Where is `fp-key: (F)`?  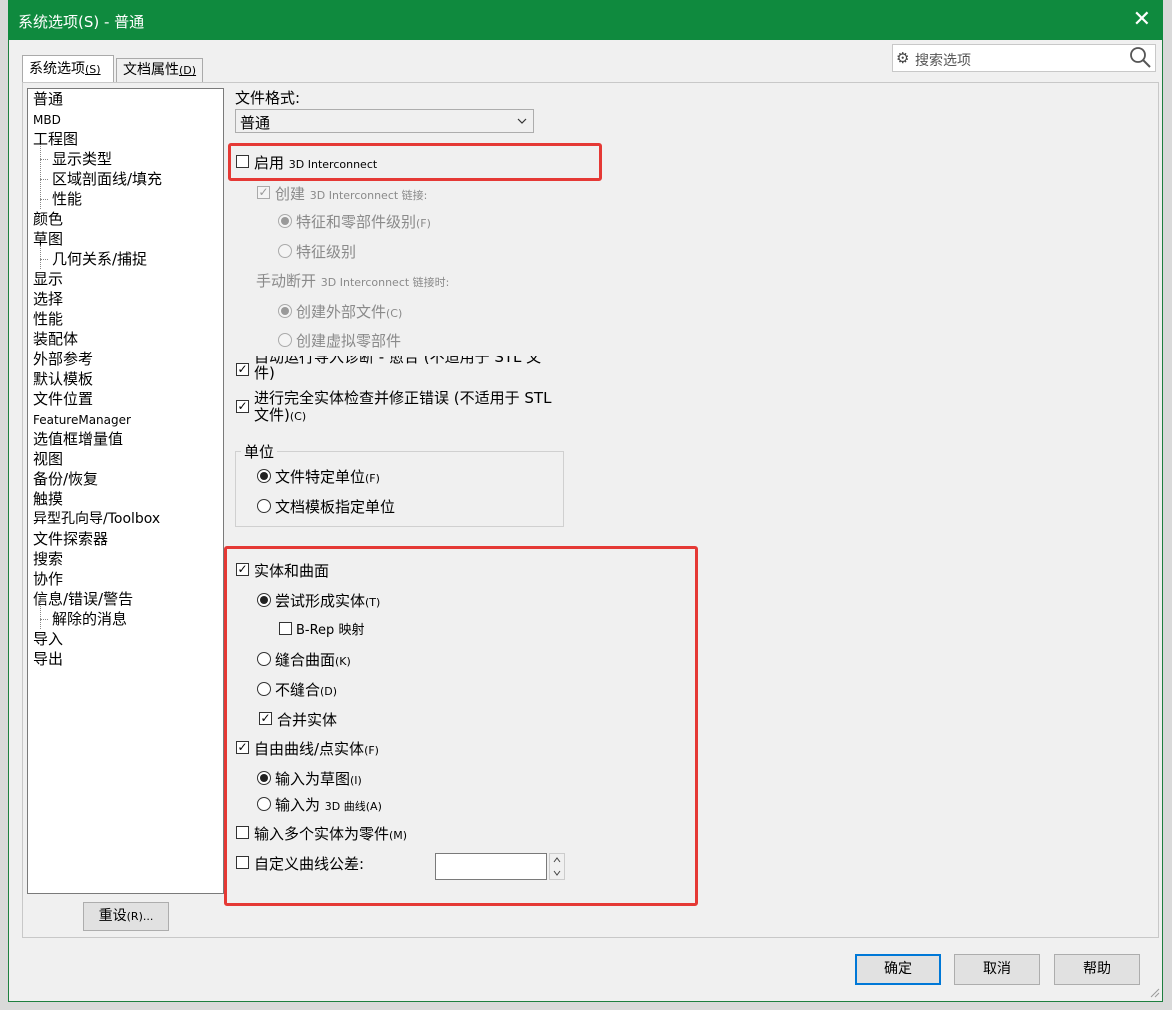 fp-key: (F) is located at coordinates (423, 223).